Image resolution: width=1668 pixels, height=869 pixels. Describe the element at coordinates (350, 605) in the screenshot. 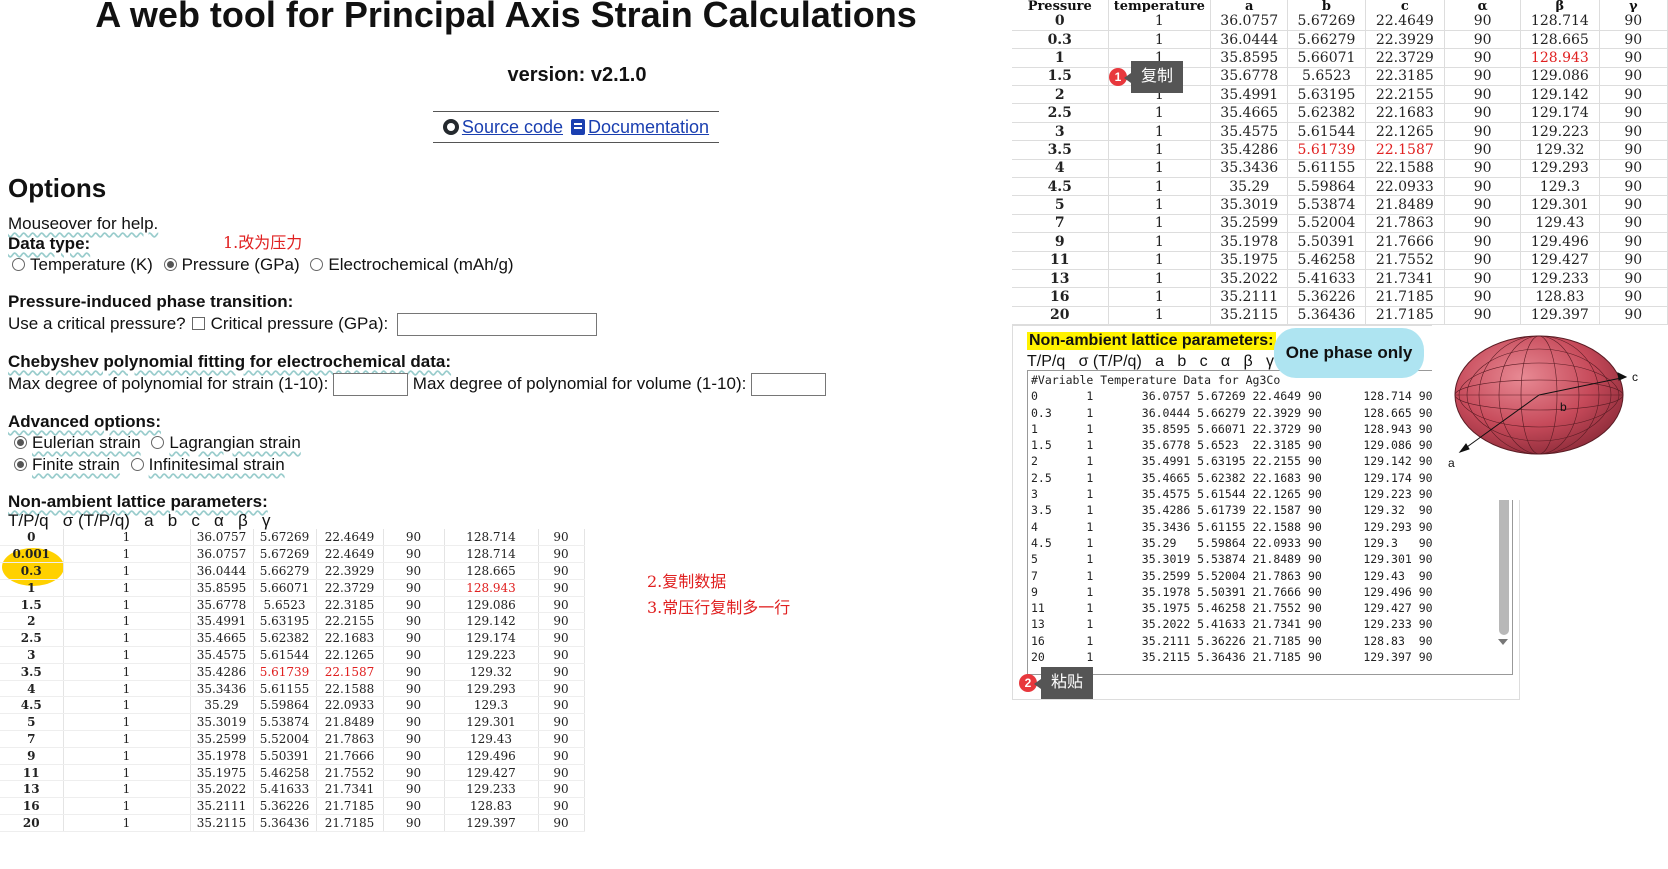

I see `pasted-cell: 22.3185` at that location.